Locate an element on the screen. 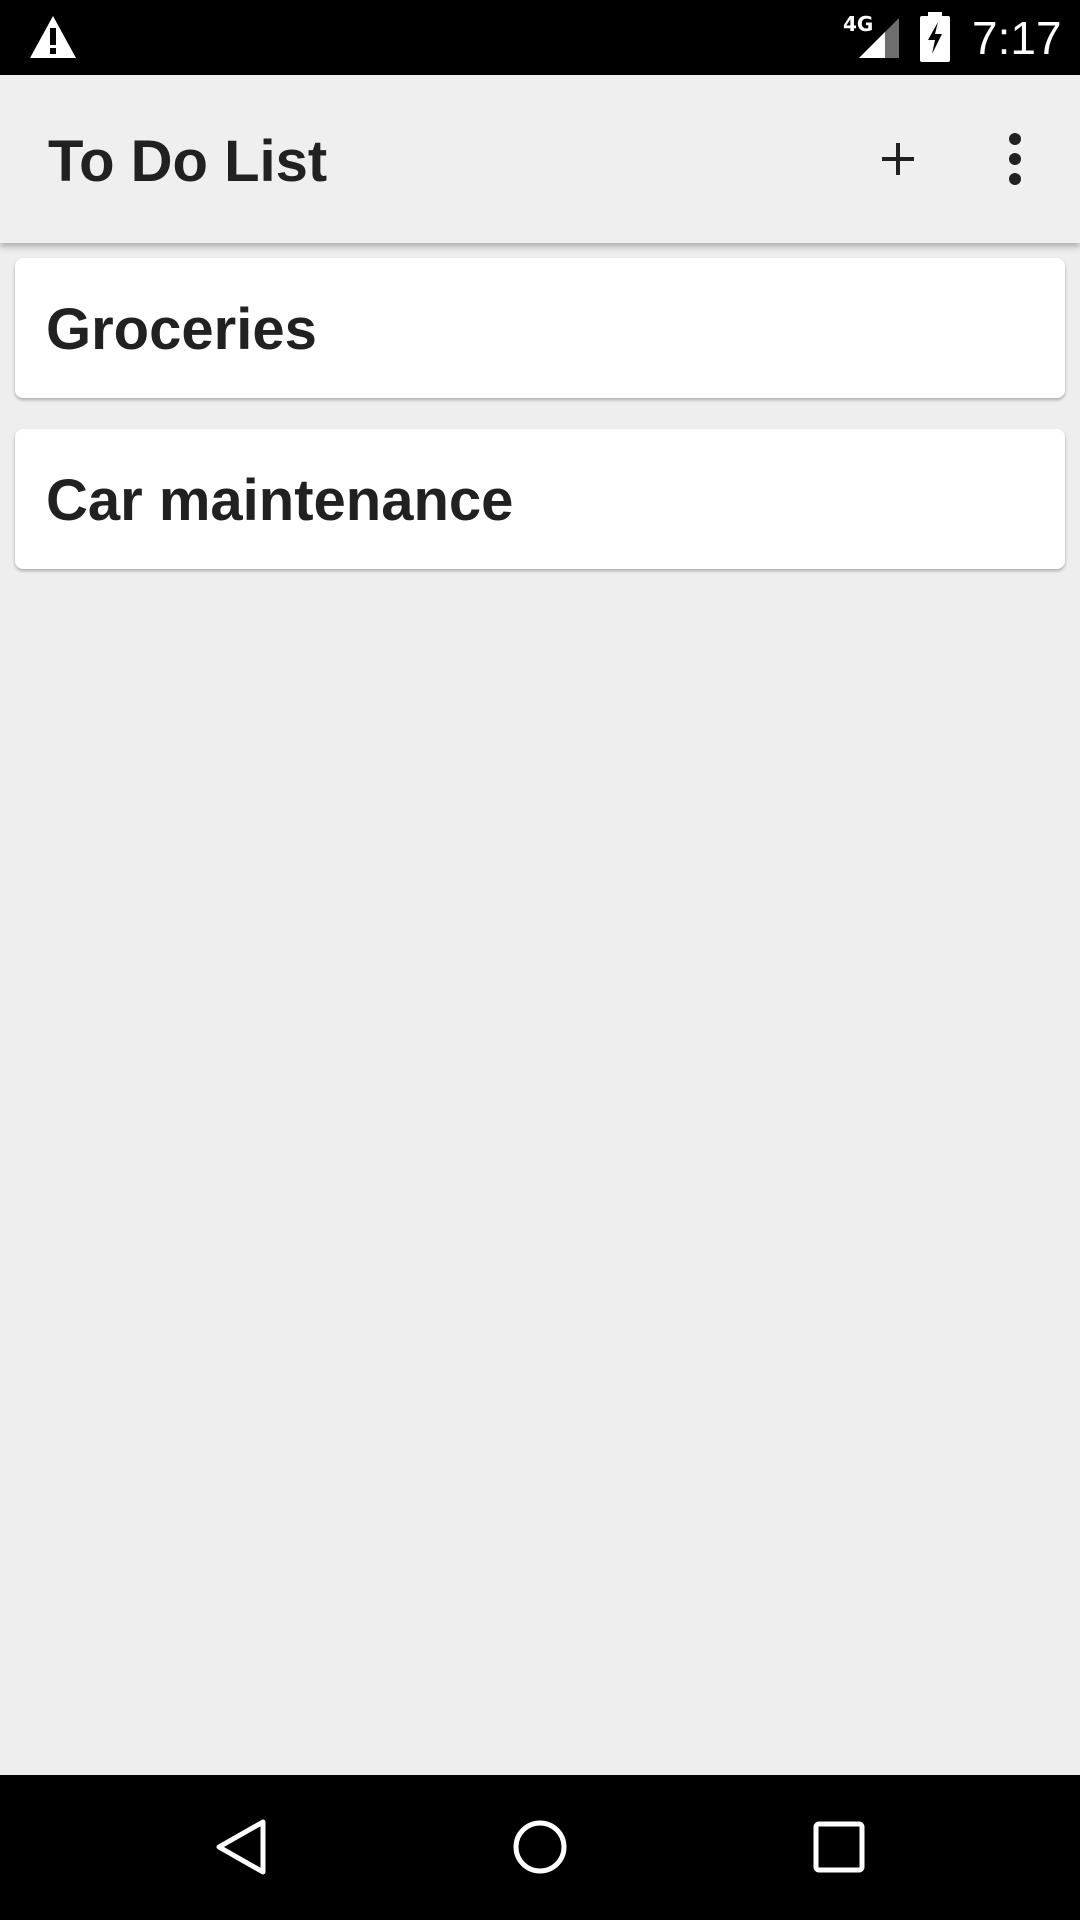 This screenshot has height=1920, width=1080. recents-button is located at coordinates (839, 1847).